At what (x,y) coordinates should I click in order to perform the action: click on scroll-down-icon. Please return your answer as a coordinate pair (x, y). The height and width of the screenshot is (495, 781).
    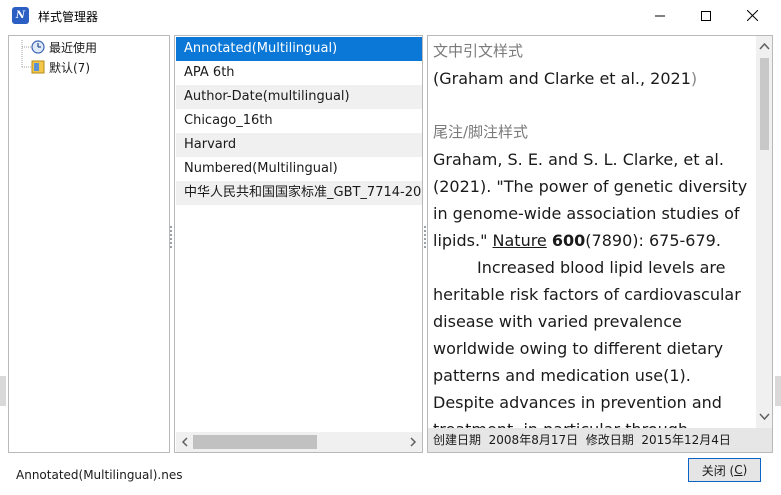
    Looking at the image, I should click on (764, 416).